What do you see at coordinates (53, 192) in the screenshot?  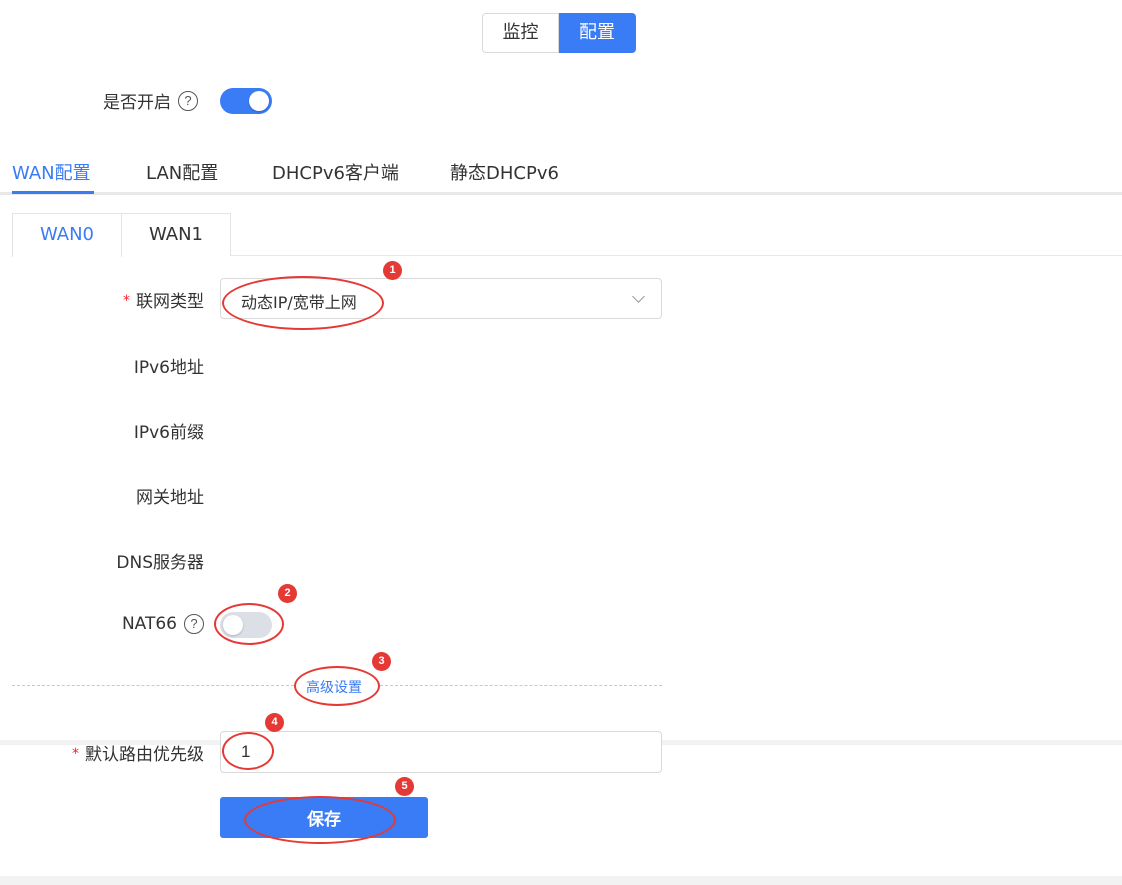 I see `active-tab-indicator` at bounding box center [53, 192].